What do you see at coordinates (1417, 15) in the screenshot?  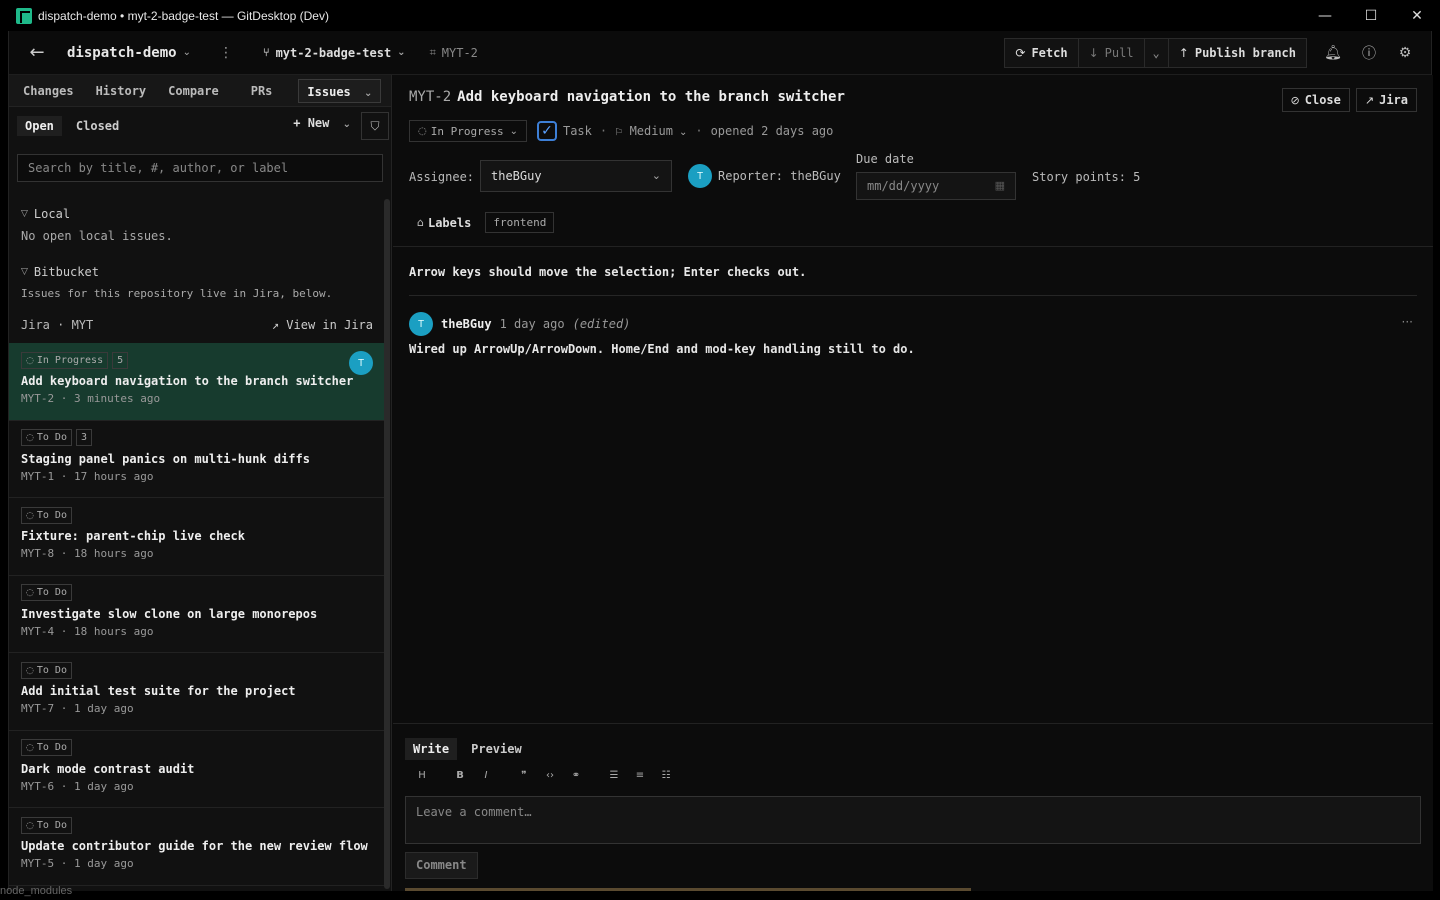 I see `close-window-button: ✕` at bounding box center [1417, 15].